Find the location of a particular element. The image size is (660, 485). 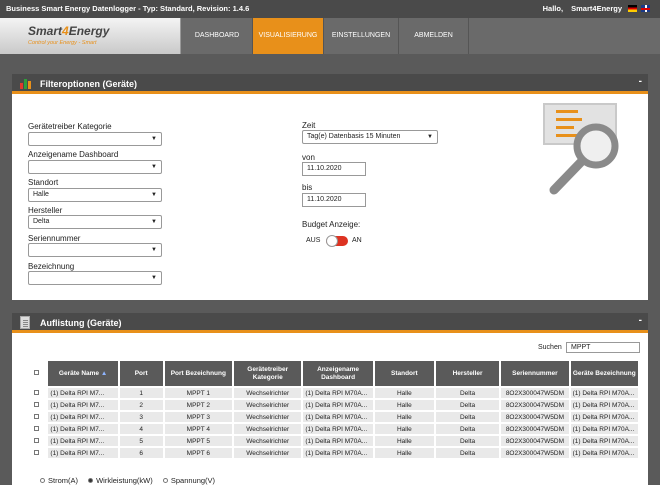

table-cell: 5 is located at coordinates (141, 441).